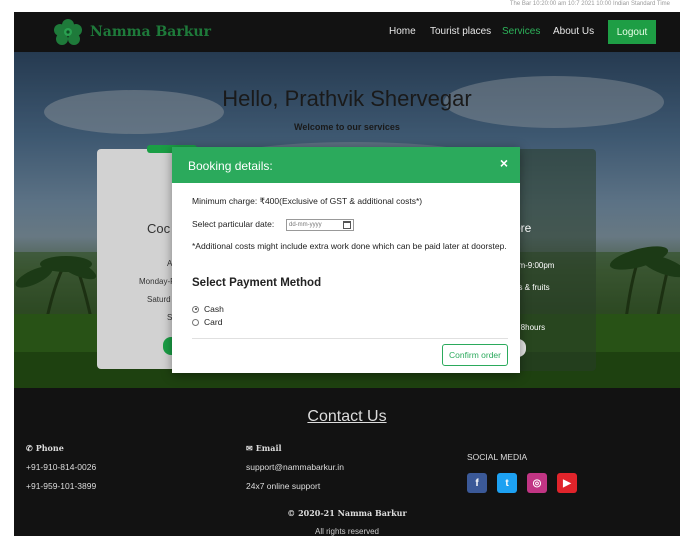 Image resolution: width=684 pixels, height=536 pixels. What do you see at coordinates (213, 322) in the screenshot?
I see `payment-option-label: Card` at bounding box center [213, 322].